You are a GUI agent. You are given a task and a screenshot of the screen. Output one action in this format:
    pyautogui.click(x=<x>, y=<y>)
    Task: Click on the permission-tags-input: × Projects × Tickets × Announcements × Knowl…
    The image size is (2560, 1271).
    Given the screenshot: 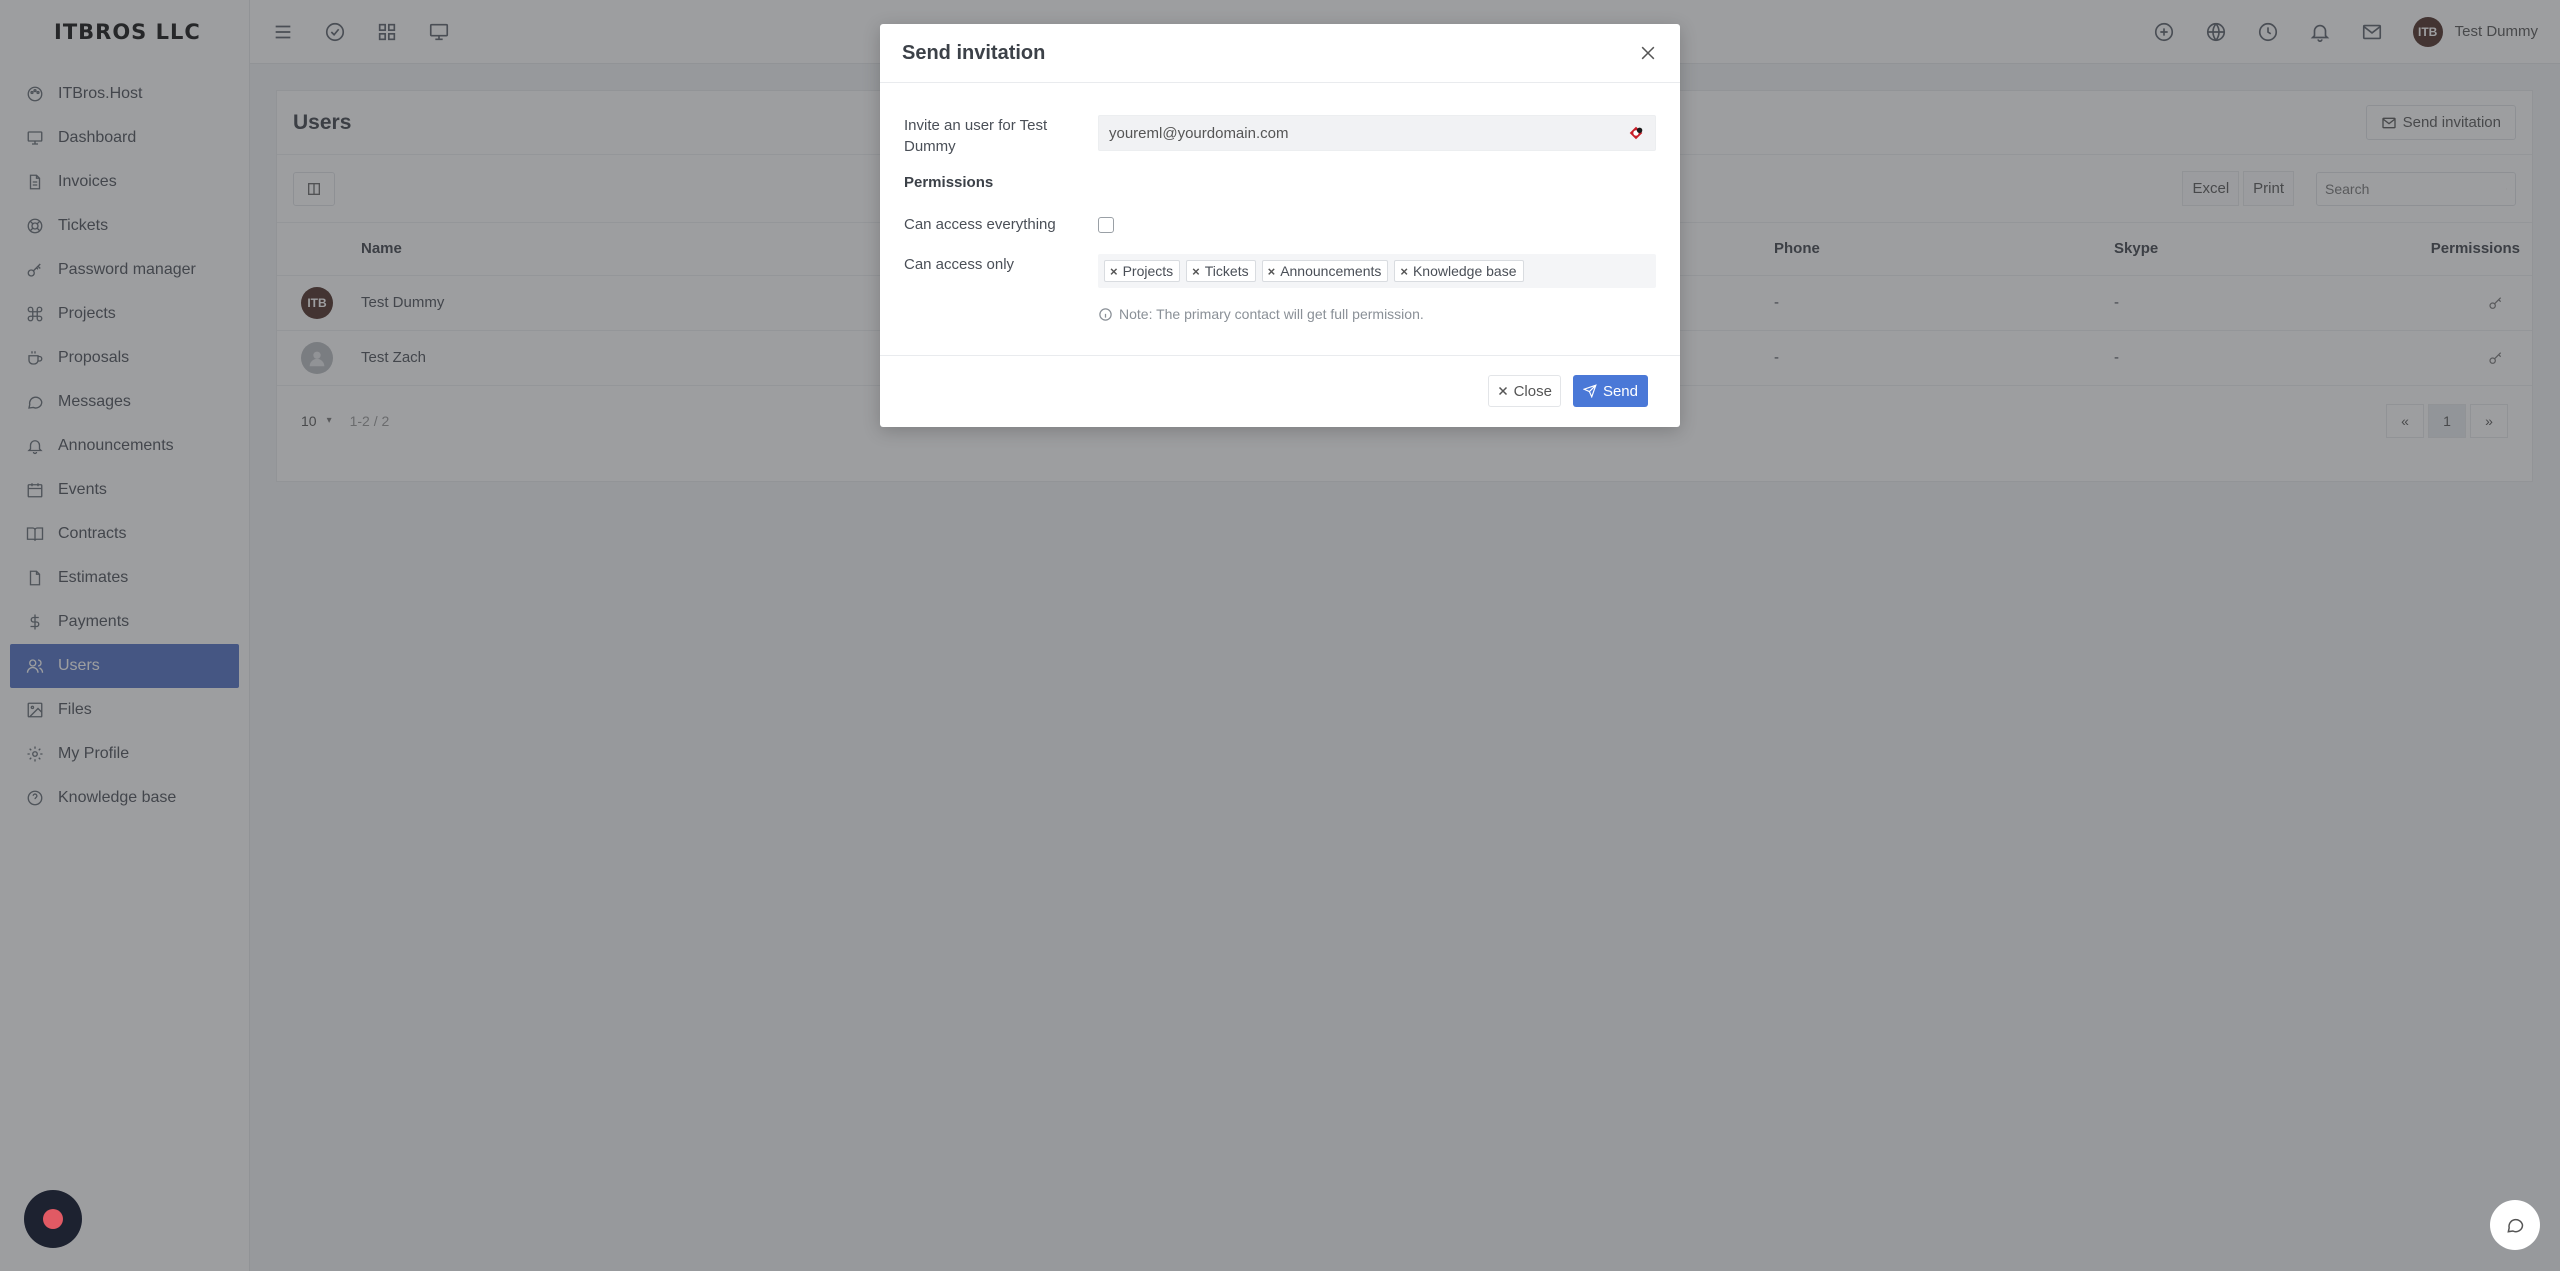 What is the action you would take?
    pyautogui.click(x=1377, y=271)
    